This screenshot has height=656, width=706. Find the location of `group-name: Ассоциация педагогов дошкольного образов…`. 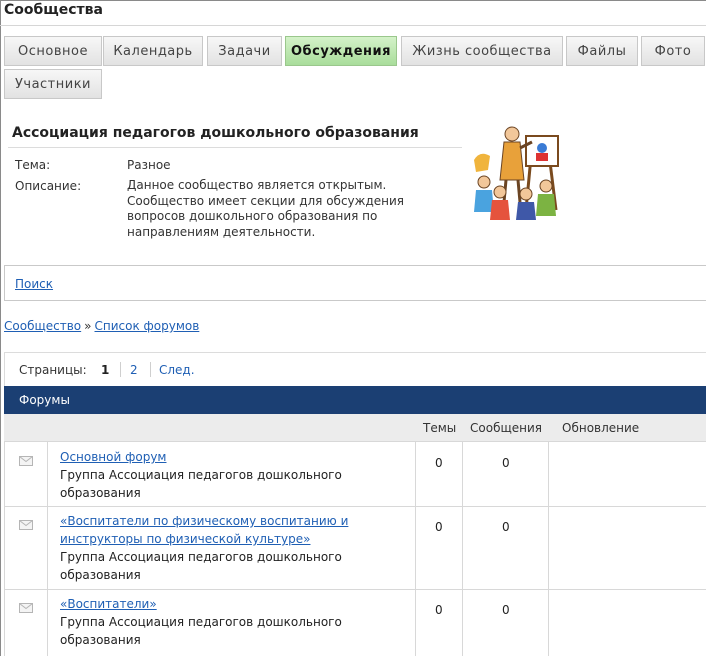

group-name: Ассоциация педагогов дошкольного образов… is located at coordinates (215, 133).